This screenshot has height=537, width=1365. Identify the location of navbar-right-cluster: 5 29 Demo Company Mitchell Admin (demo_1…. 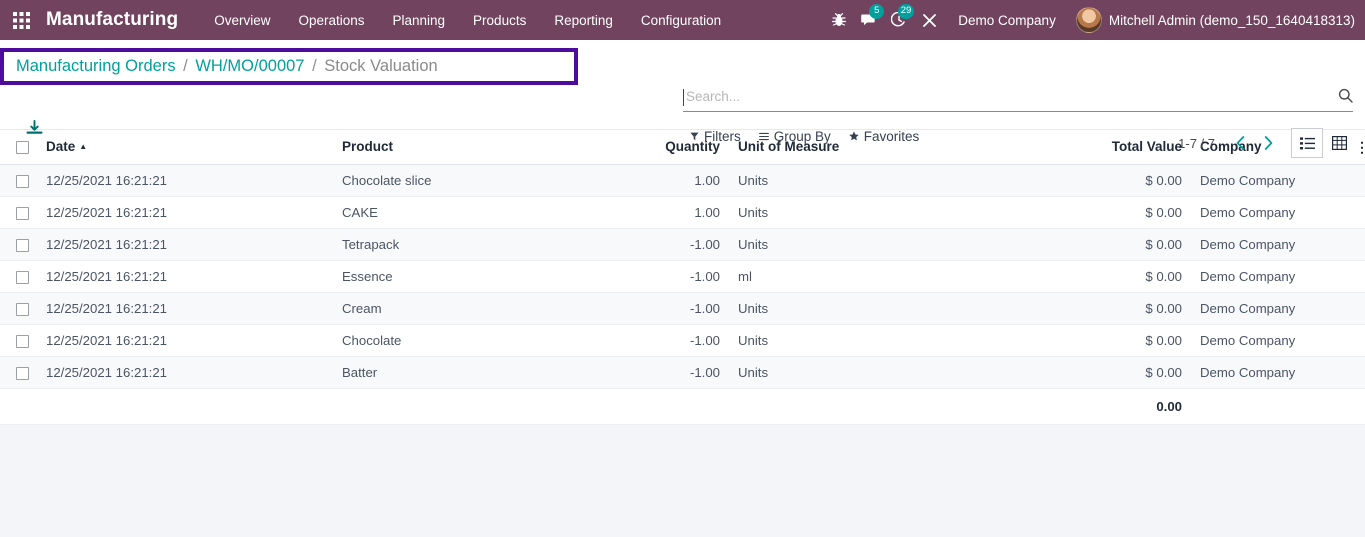
(1089, 20).